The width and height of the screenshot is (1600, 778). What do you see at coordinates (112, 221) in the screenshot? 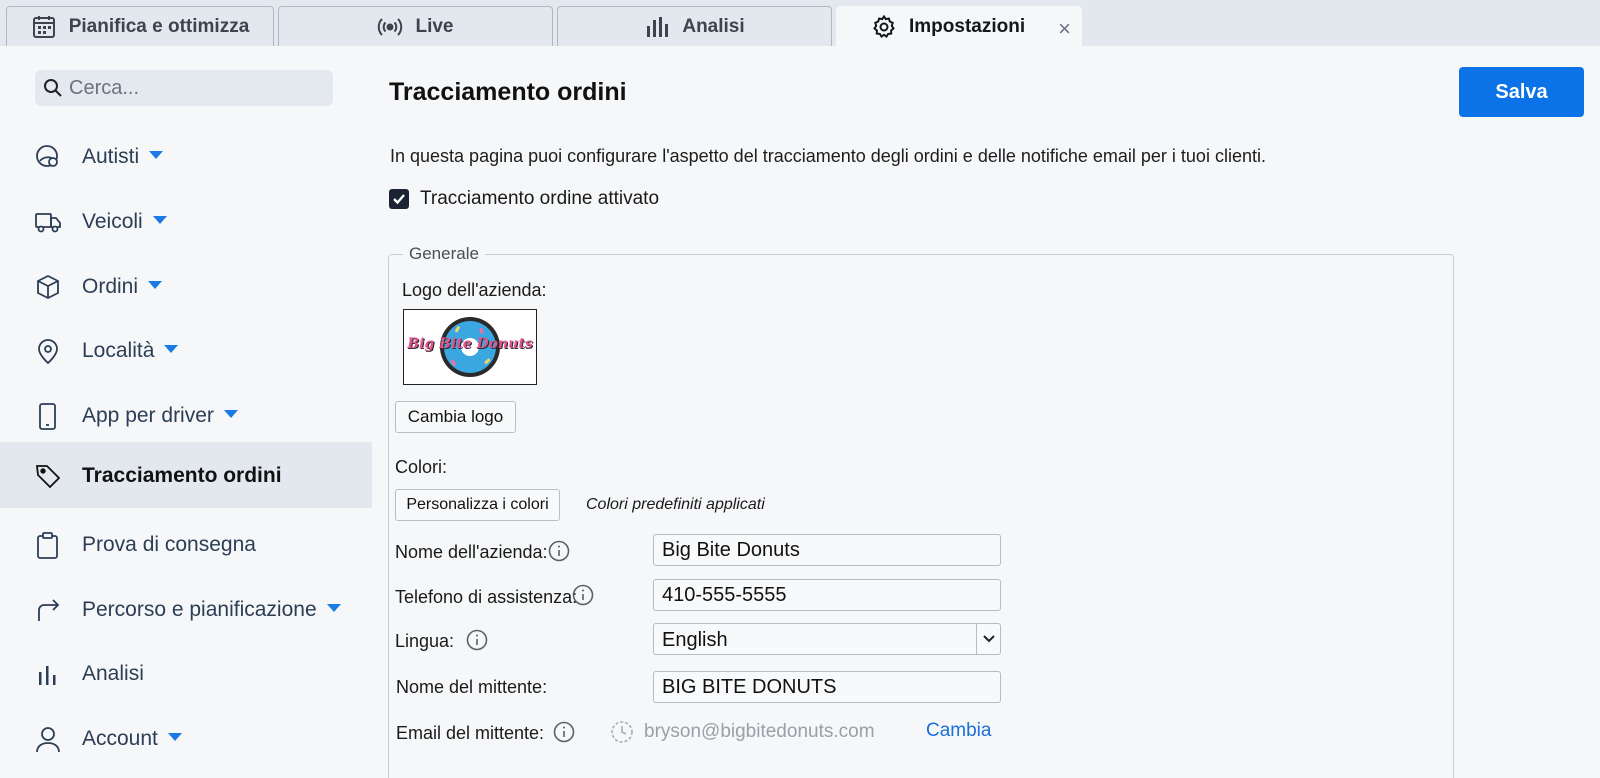
I see `sidebar-item-label: Veicoli` at bounding box center [112, 221].